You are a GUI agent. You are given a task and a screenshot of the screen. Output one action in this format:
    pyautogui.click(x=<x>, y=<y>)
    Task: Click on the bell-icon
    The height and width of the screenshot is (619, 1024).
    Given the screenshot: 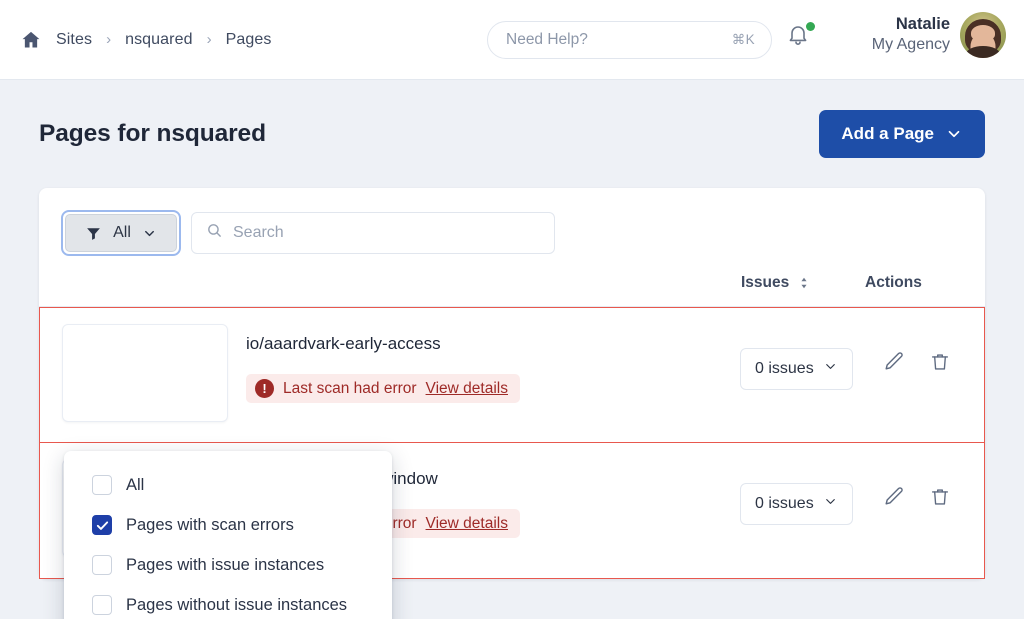 What is the action you would take?
    pyautogui.click(x=798, y=39)
    